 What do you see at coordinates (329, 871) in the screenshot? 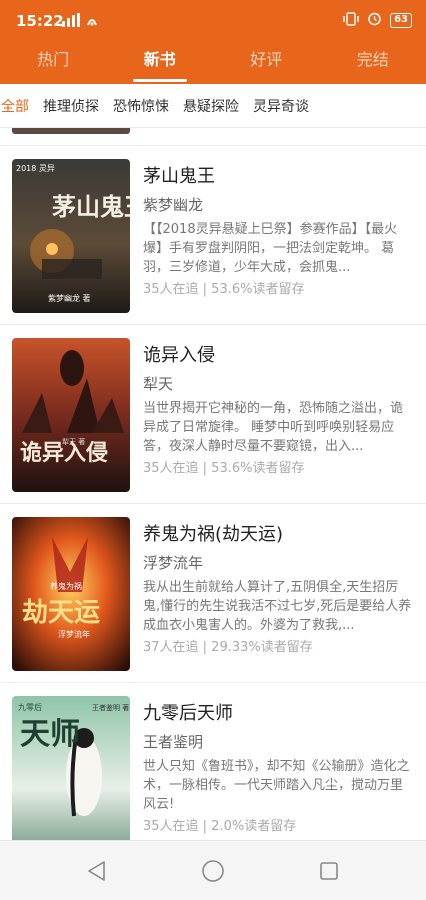
I see `recent-apps-square-icon` at bounding box center [329, 871].